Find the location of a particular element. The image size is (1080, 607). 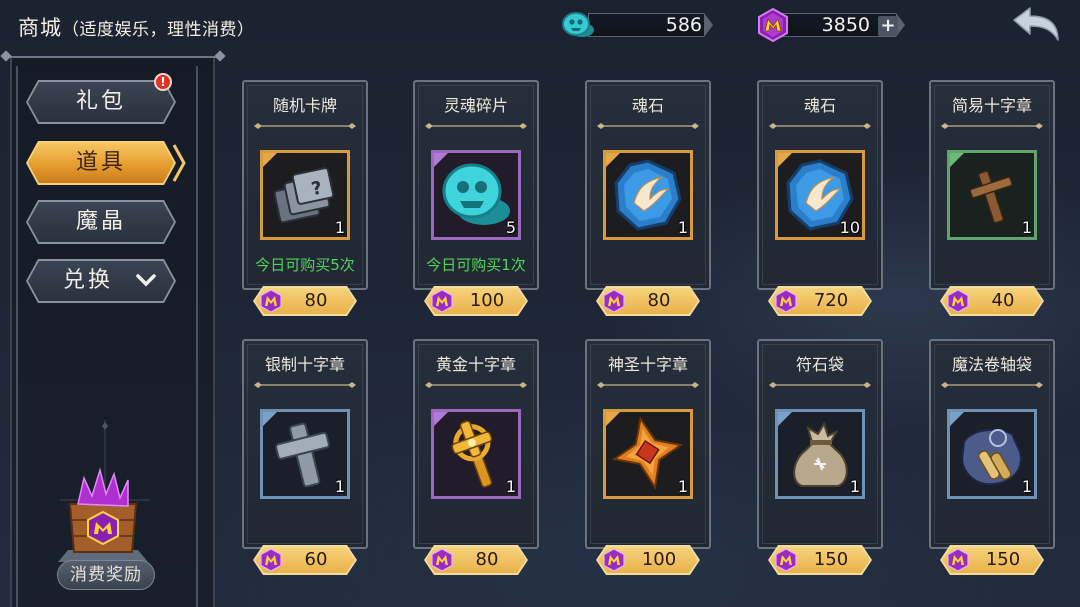

item-card: 黄金十字章 1 is located at coordinates (476, 444).